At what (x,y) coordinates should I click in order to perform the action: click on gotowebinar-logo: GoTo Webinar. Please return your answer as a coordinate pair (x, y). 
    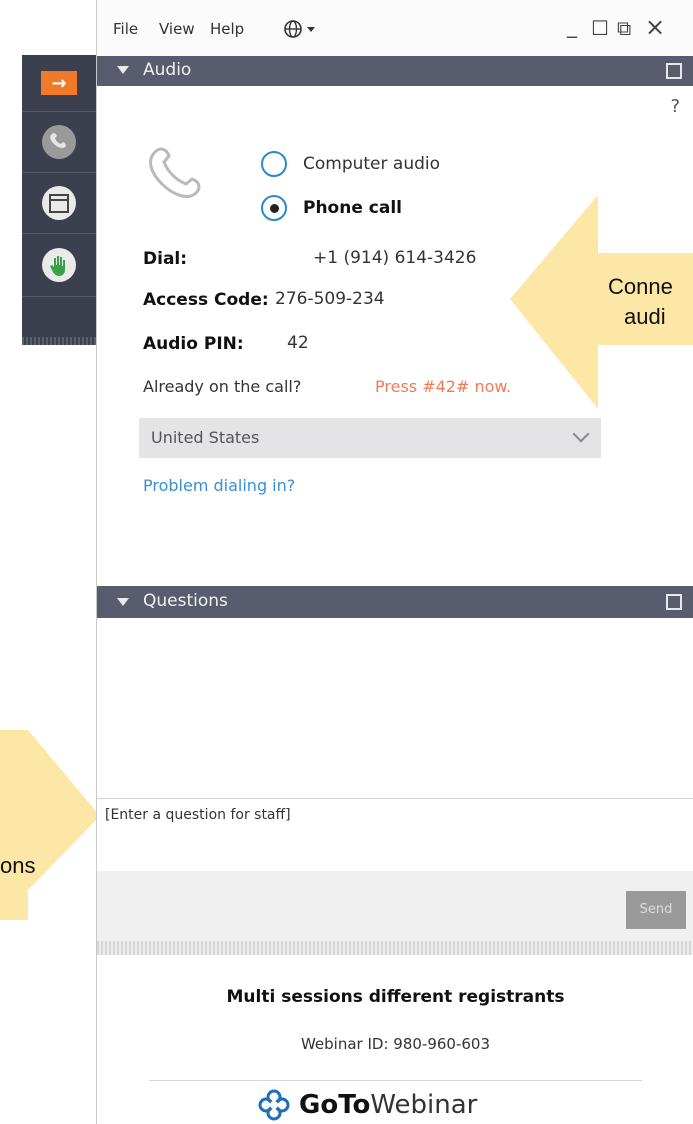
    Looking at the image, I should click on (367, 1105).